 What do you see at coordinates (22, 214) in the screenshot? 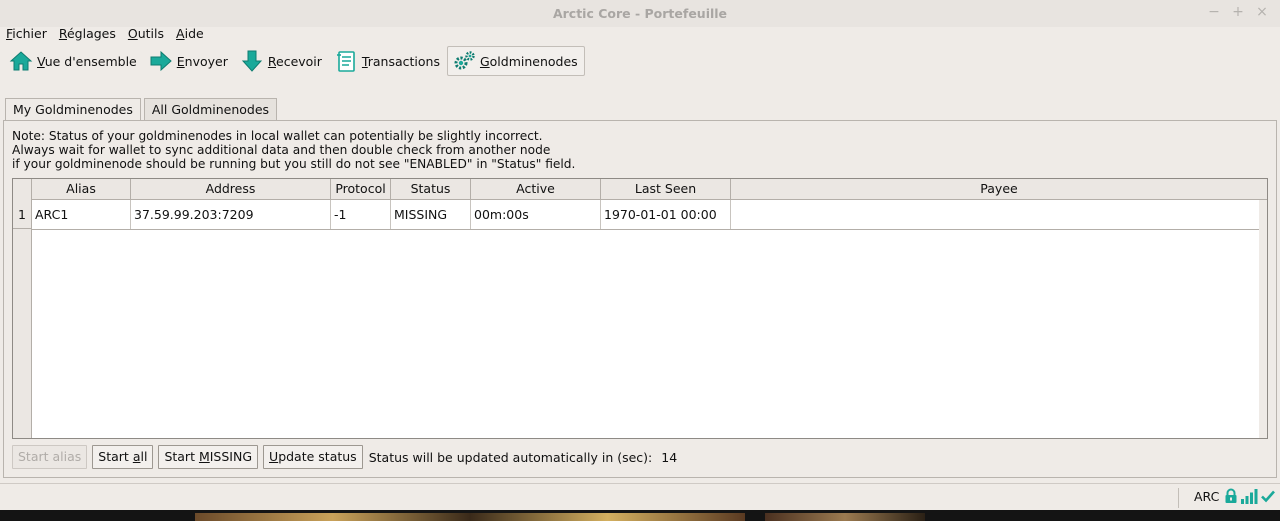
I see `row-number: 1` at bounding box center [22, 214].